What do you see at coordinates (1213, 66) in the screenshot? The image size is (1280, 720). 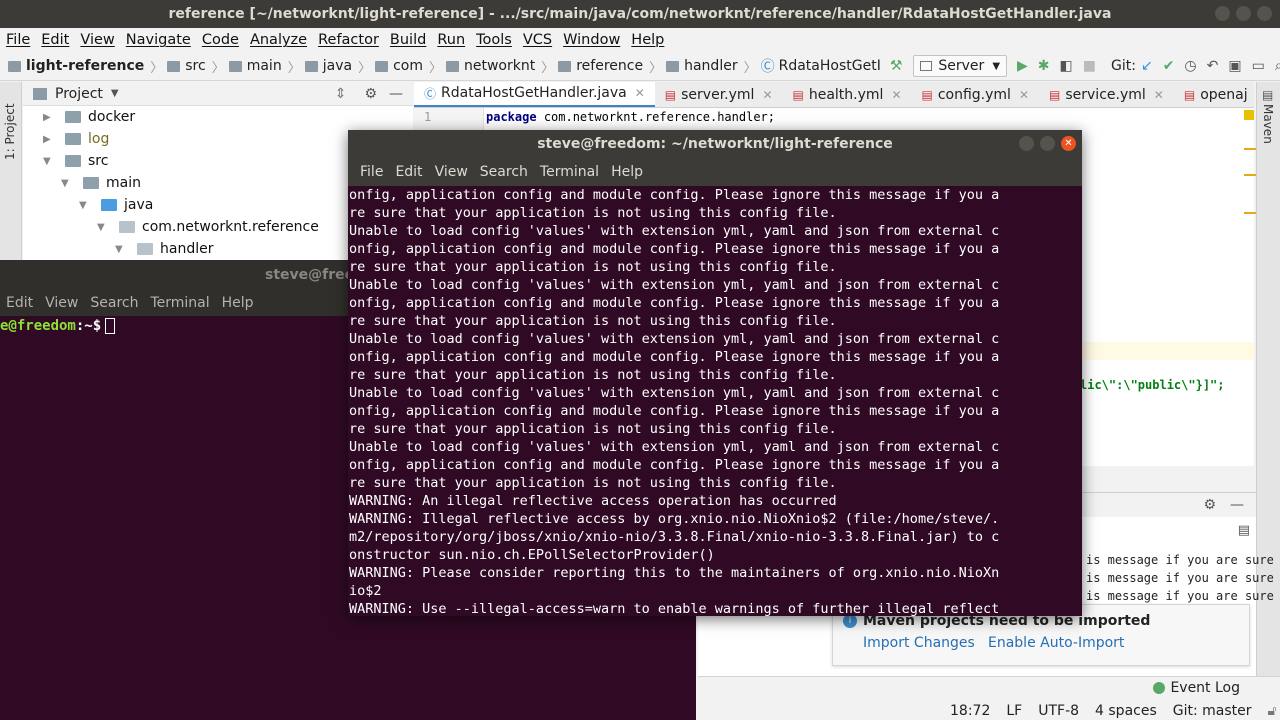 I see `revert-icon: ↶` at bounding box center [1213, 66].